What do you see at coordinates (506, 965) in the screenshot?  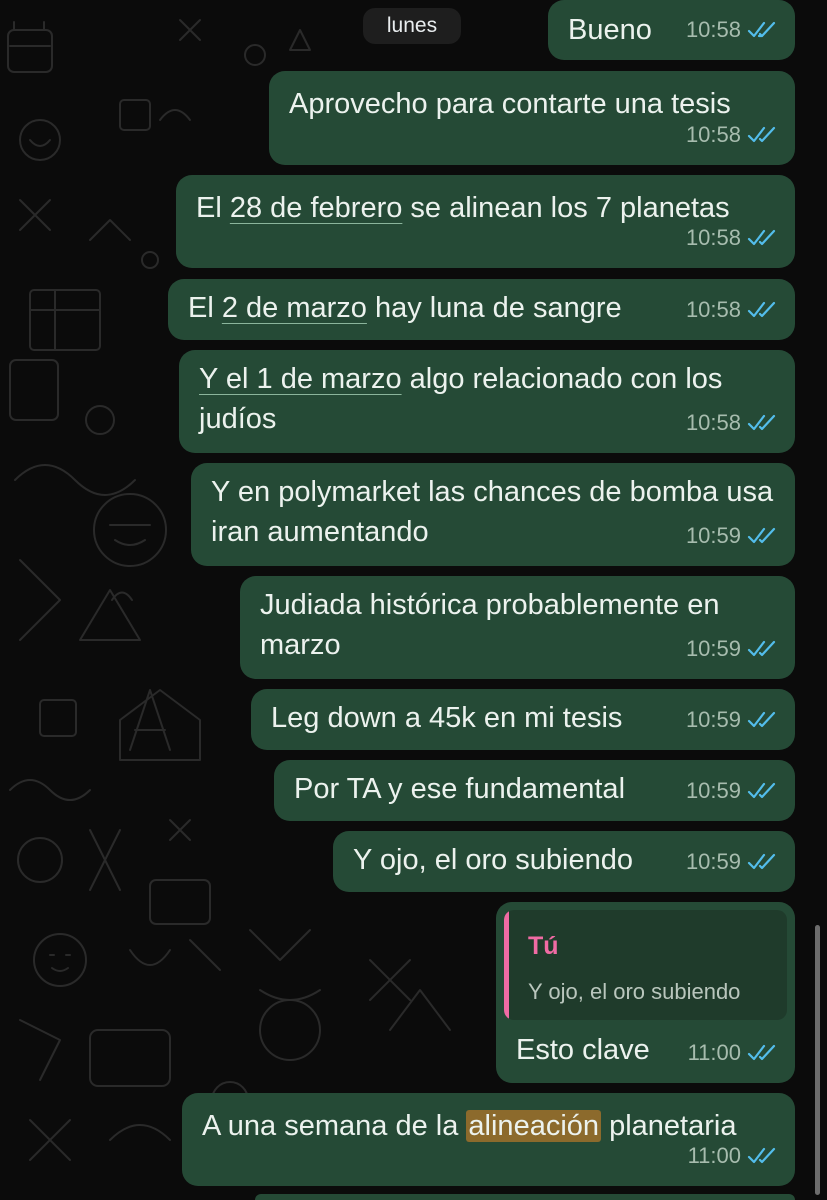 I see `quote-accent-bar` at bounding box center [506, 965].